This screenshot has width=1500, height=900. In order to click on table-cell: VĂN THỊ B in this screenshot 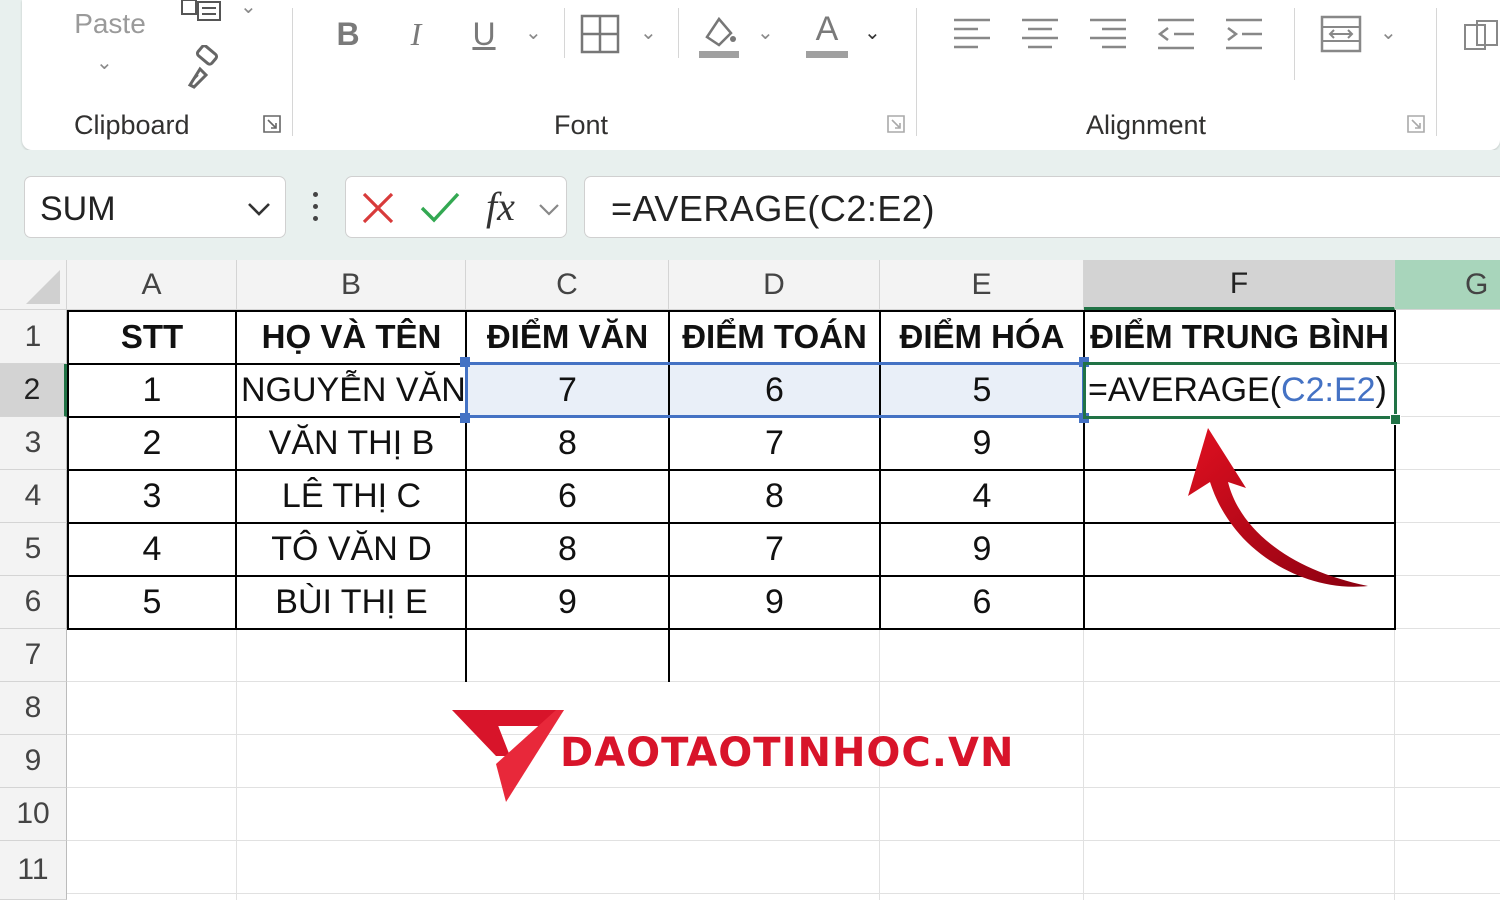, I will do `click(351, 443)`.